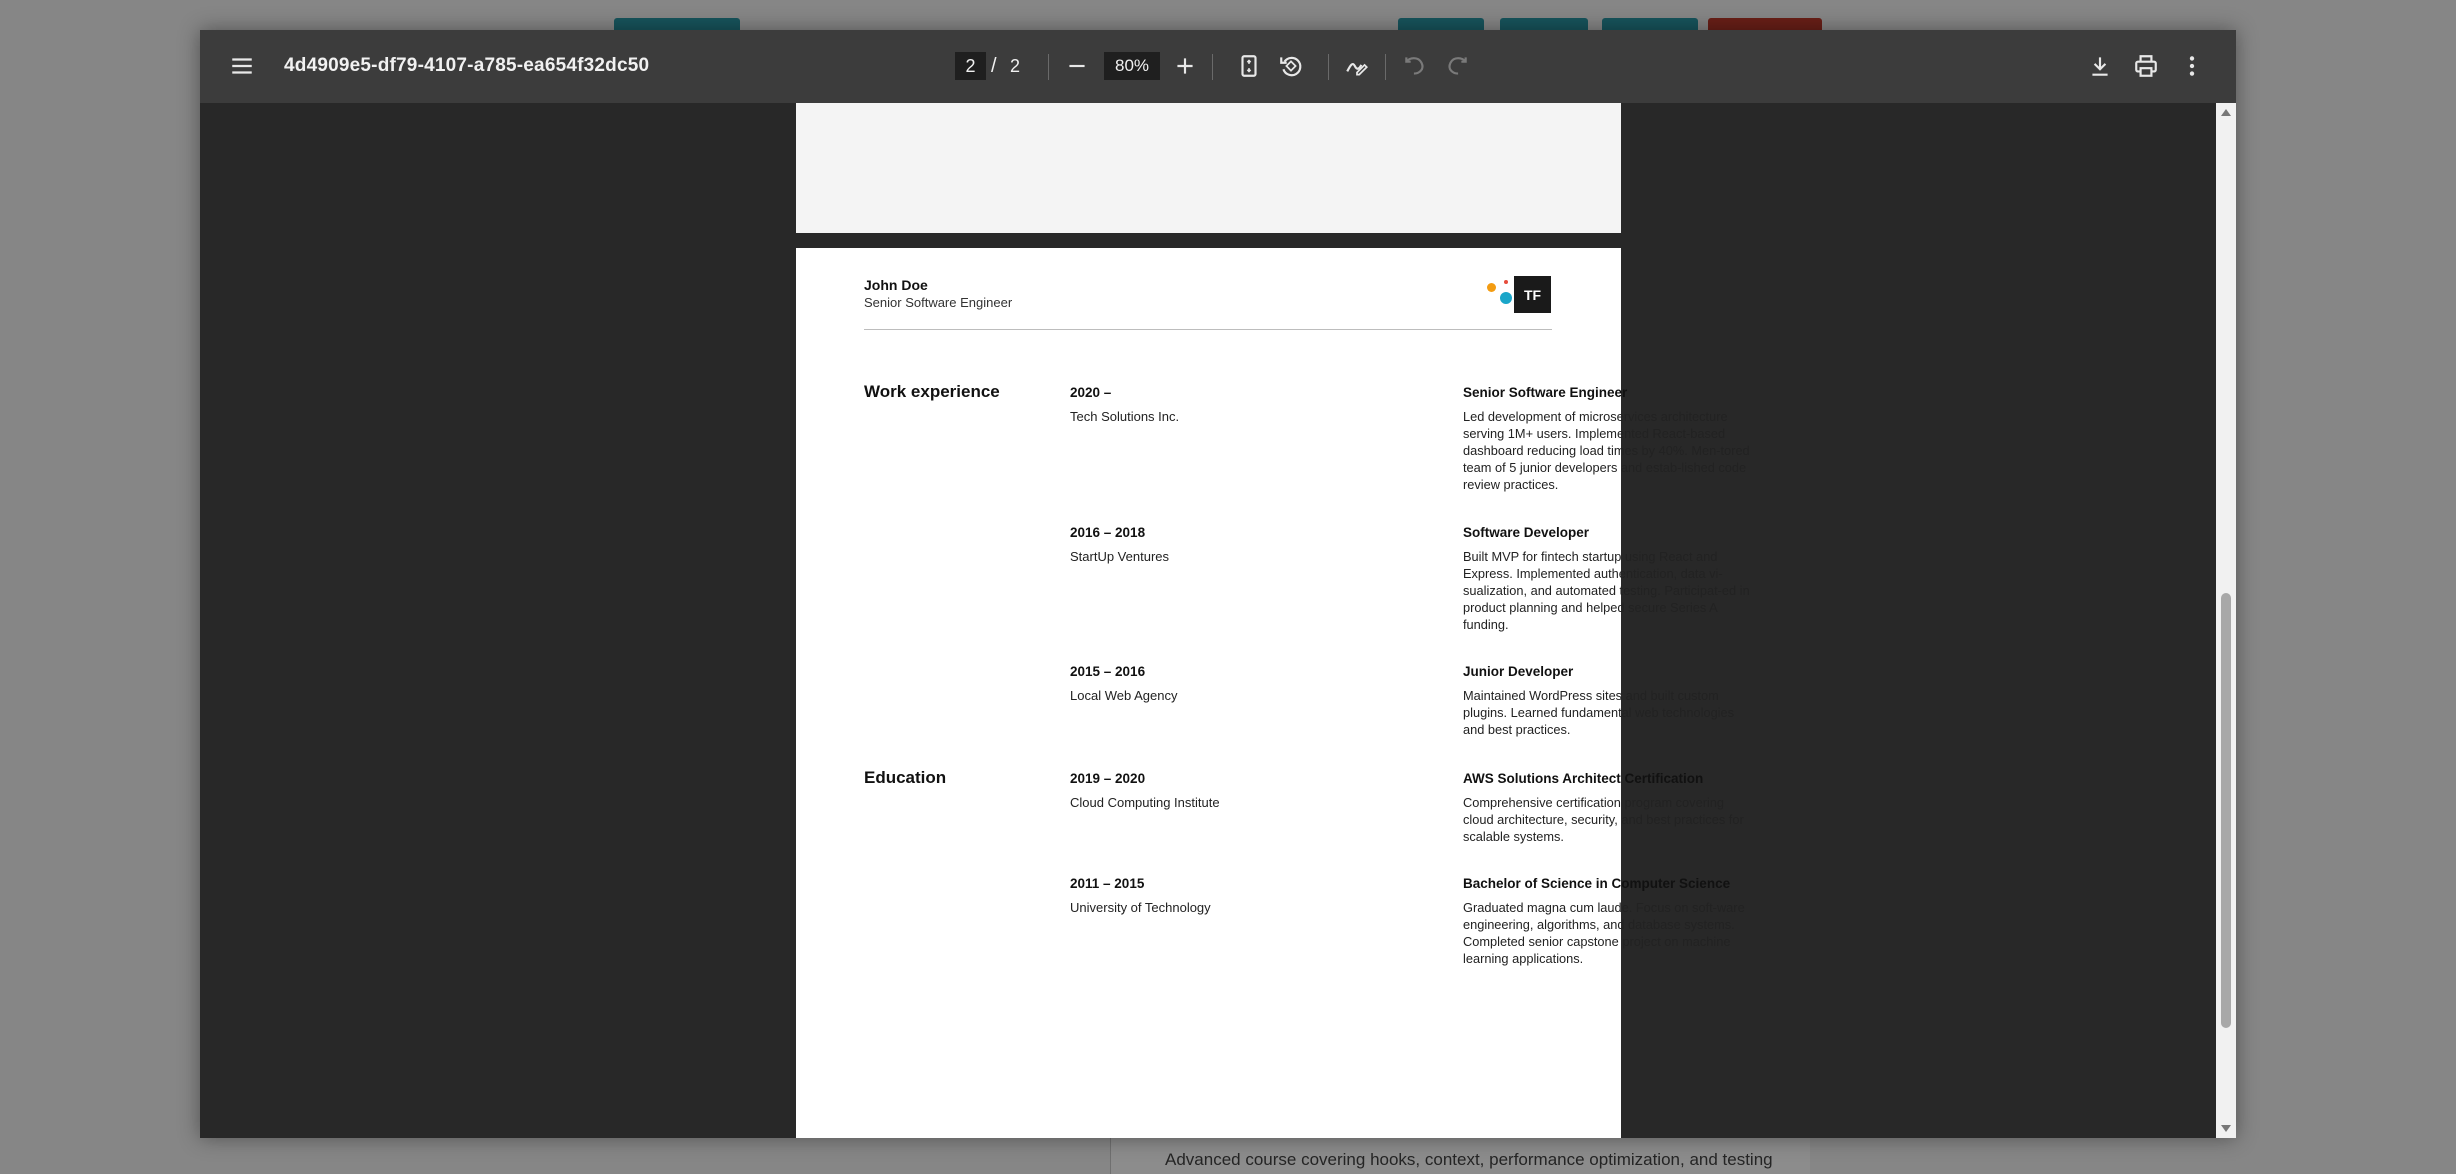  I want to click on header-divider, so click(1208, 329).